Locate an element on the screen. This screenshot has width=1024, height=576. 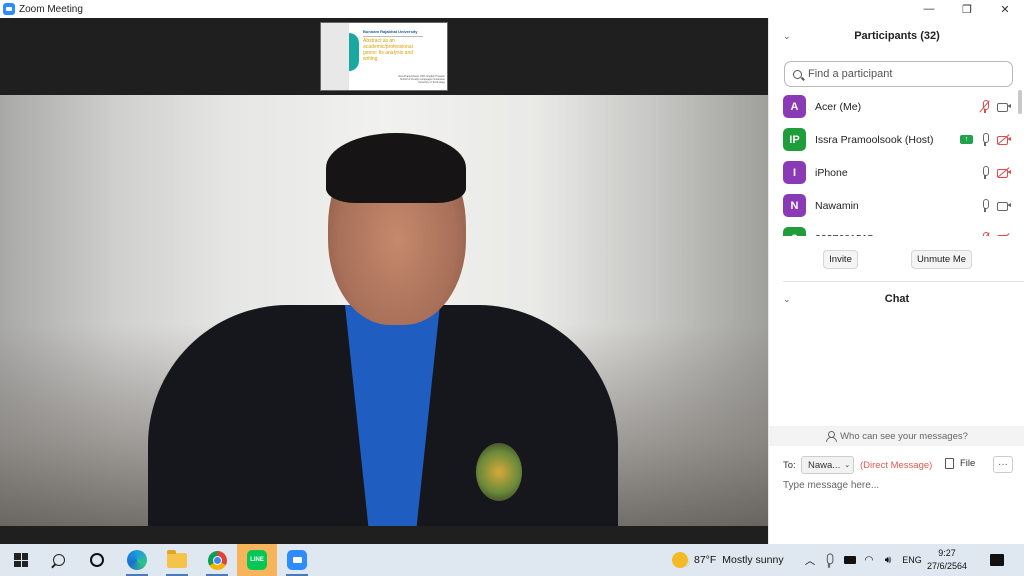
microphone-icon is located at coordinates (829, 560).